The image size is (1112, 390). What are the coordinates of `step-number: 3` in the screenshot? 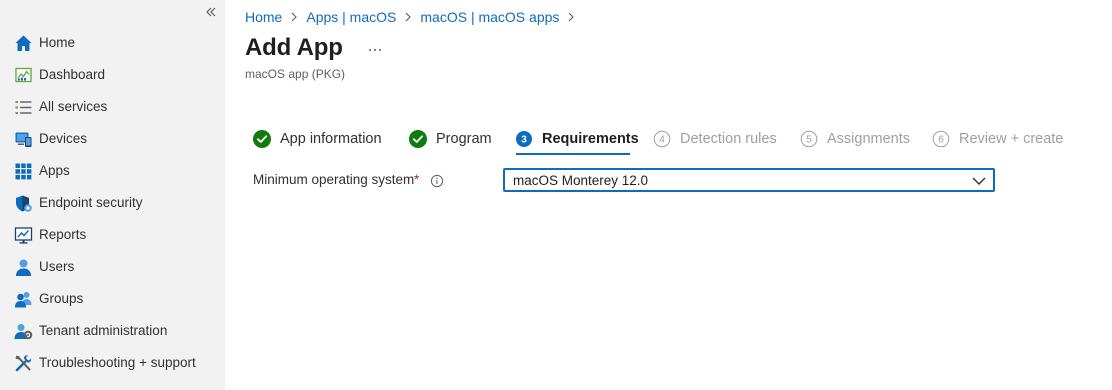 It's located at (524, 140).